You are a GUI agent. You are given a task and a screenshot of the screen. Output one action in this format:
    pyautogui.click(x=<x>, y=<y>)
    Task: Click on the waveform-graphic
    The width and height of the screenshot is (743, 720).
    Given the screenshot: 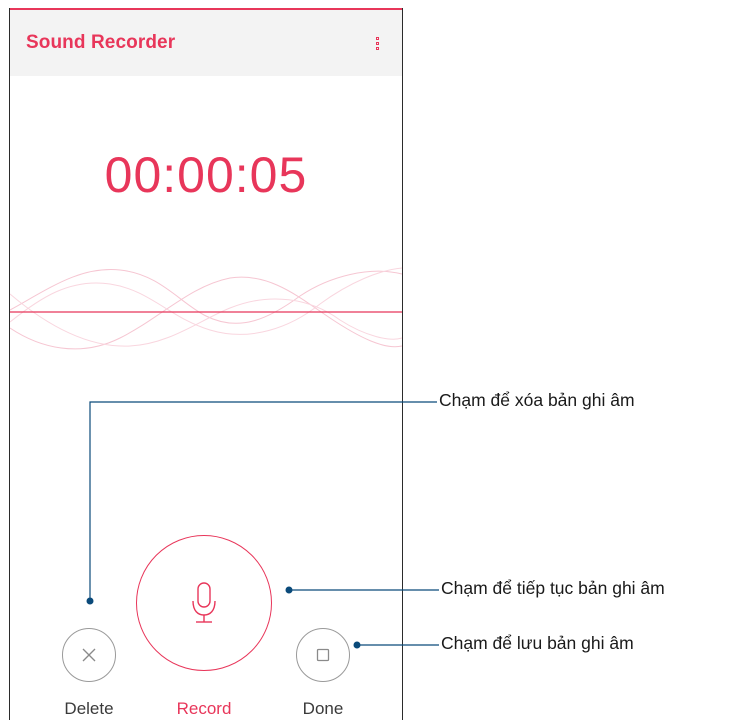 What is the action you would take?
    pyautogui.click(x=206, y=308)
    